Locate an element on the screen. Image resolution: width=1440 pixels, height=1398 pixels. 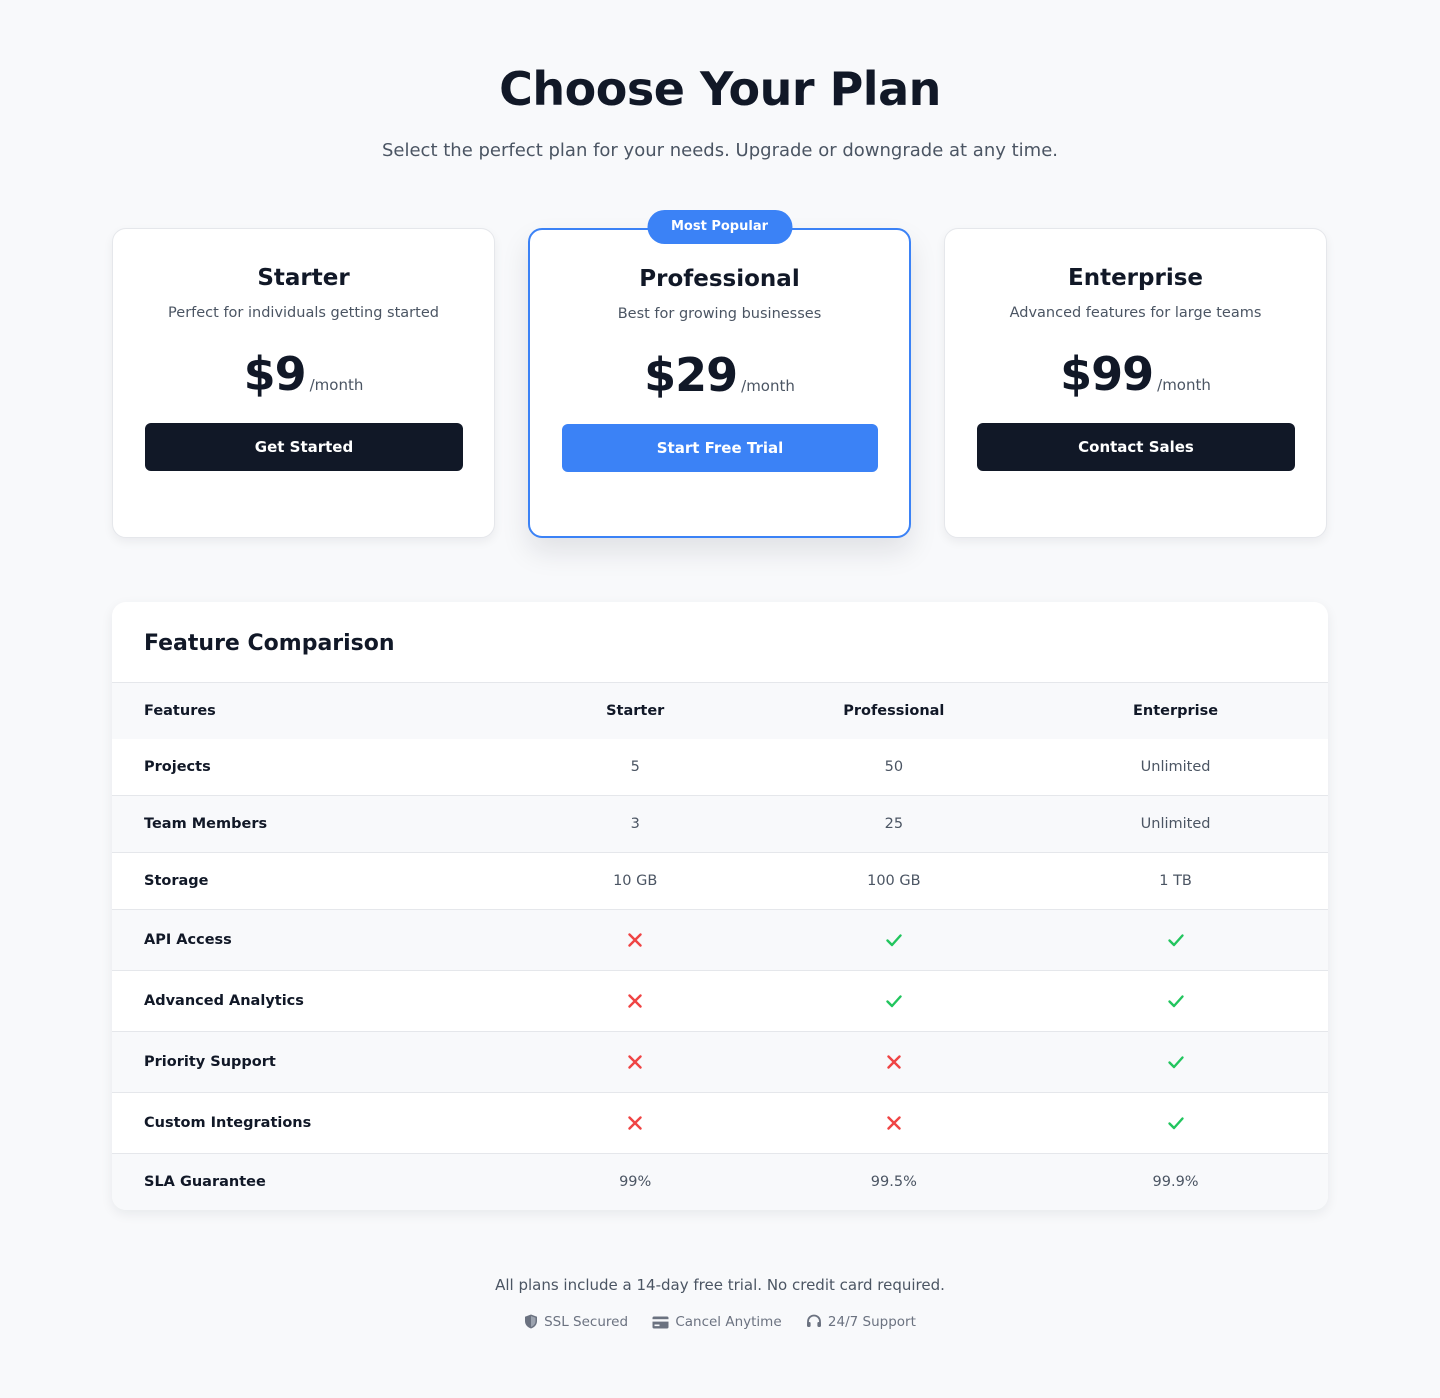
trust-badge-label: 24/7 Support is located at coordinates (871, 1322).